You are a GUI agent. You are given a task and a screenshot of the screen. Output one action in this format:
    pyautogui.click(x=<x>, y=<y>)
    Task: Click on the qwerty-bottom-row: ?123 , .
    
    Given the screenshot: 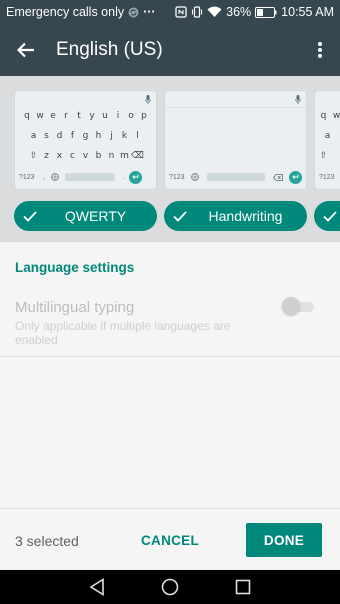 What is the action you would take?
    pyautogui.click(x=85, y=177)
    